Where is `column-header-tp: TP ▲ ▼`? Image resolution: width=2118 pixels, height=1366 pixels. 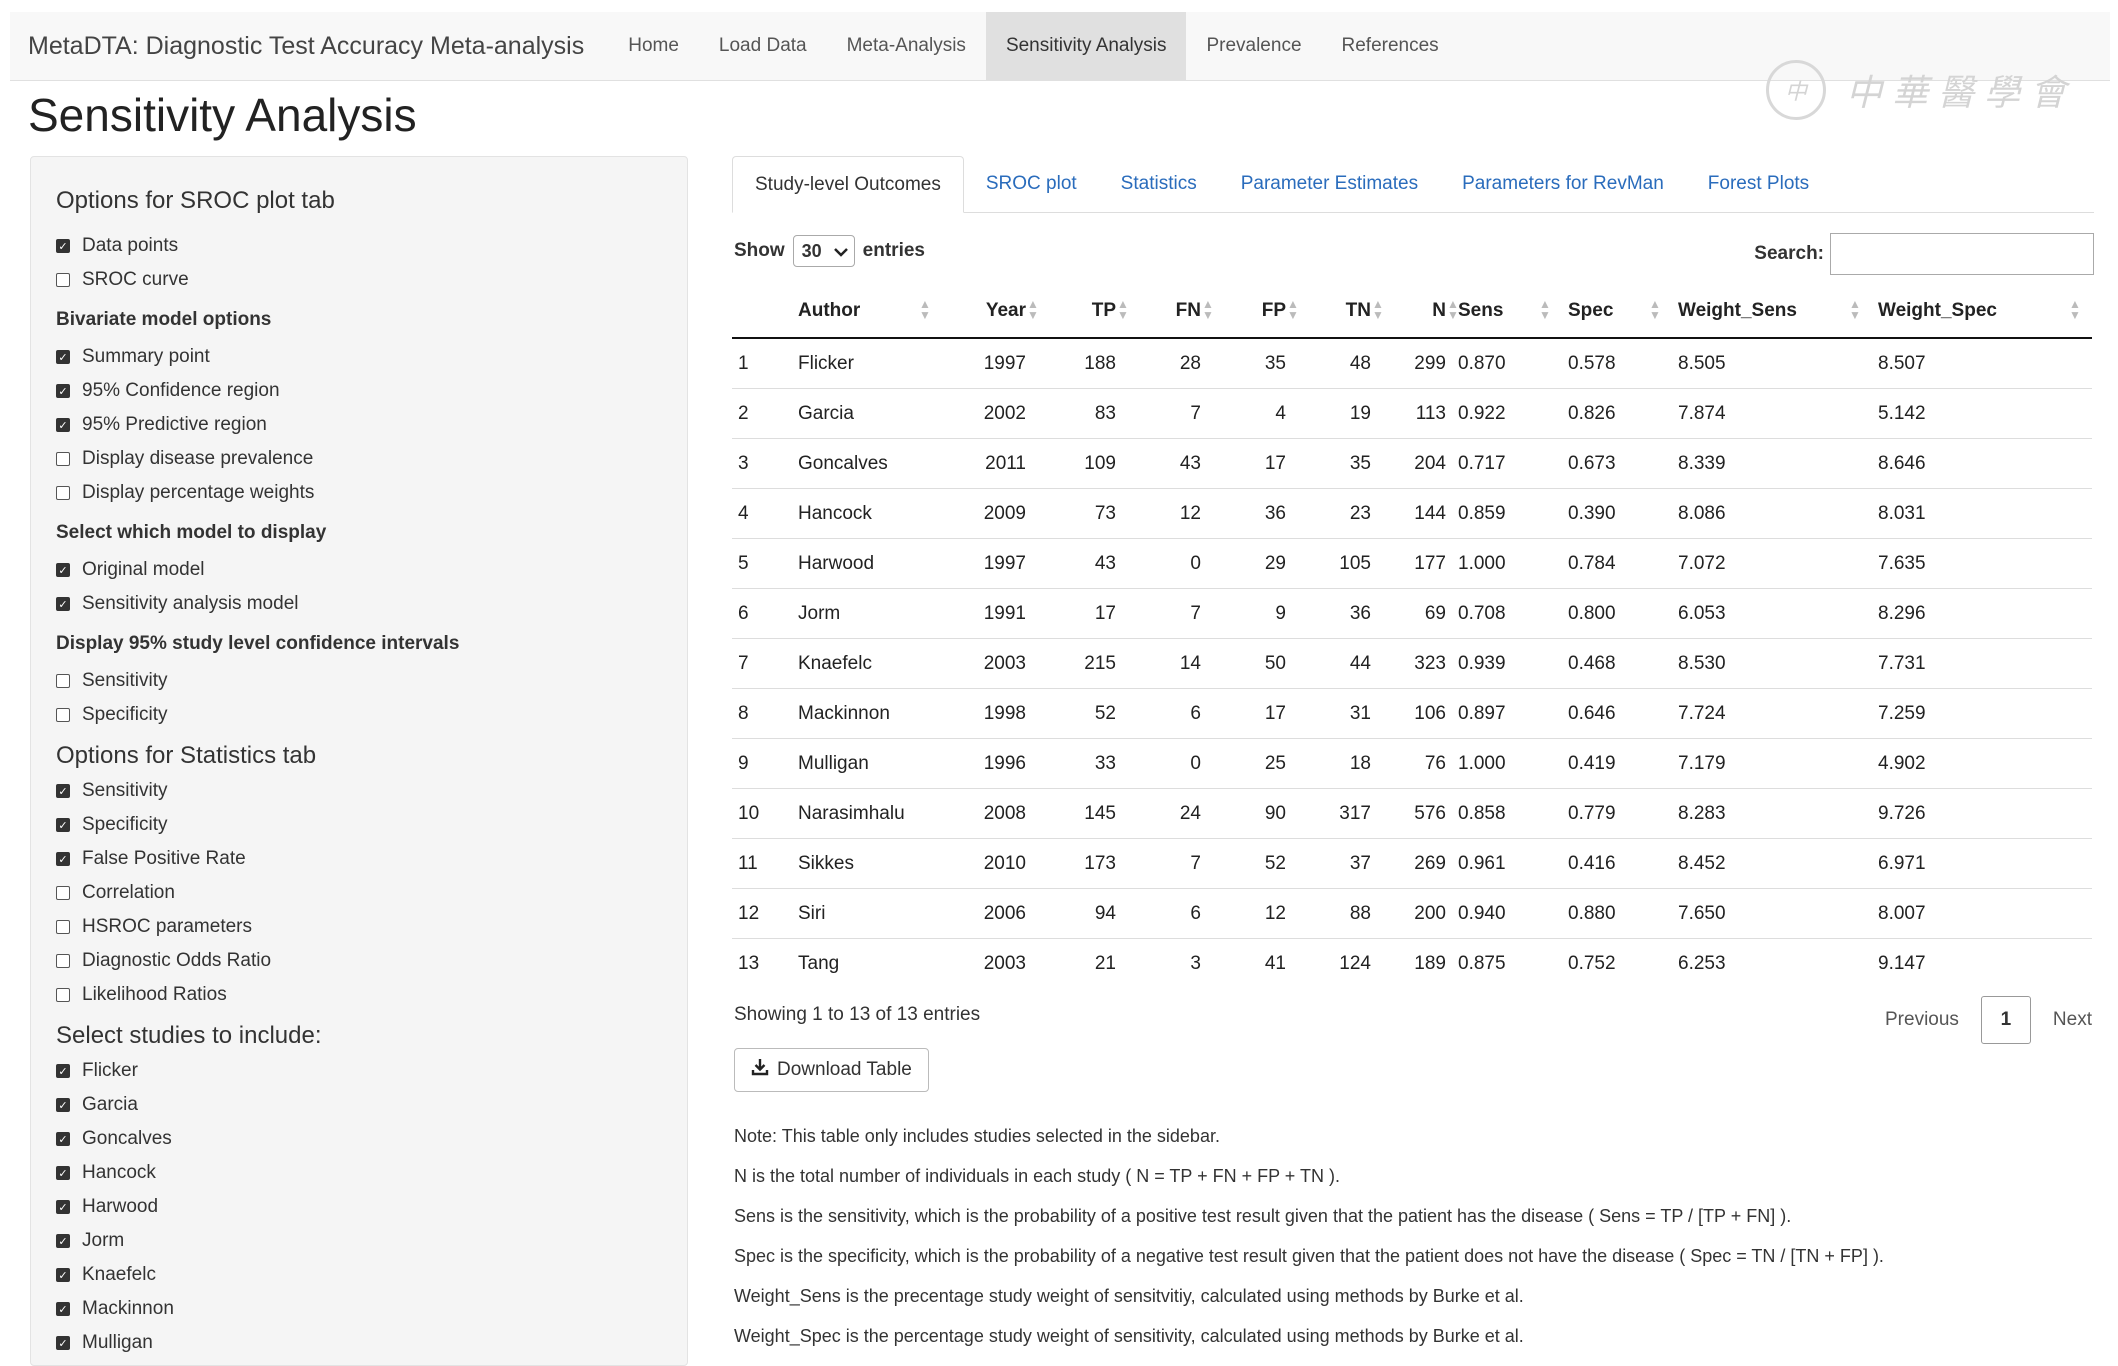 column-header-tp: TP ▲ ▼ is located at coordinates (1080, 312).